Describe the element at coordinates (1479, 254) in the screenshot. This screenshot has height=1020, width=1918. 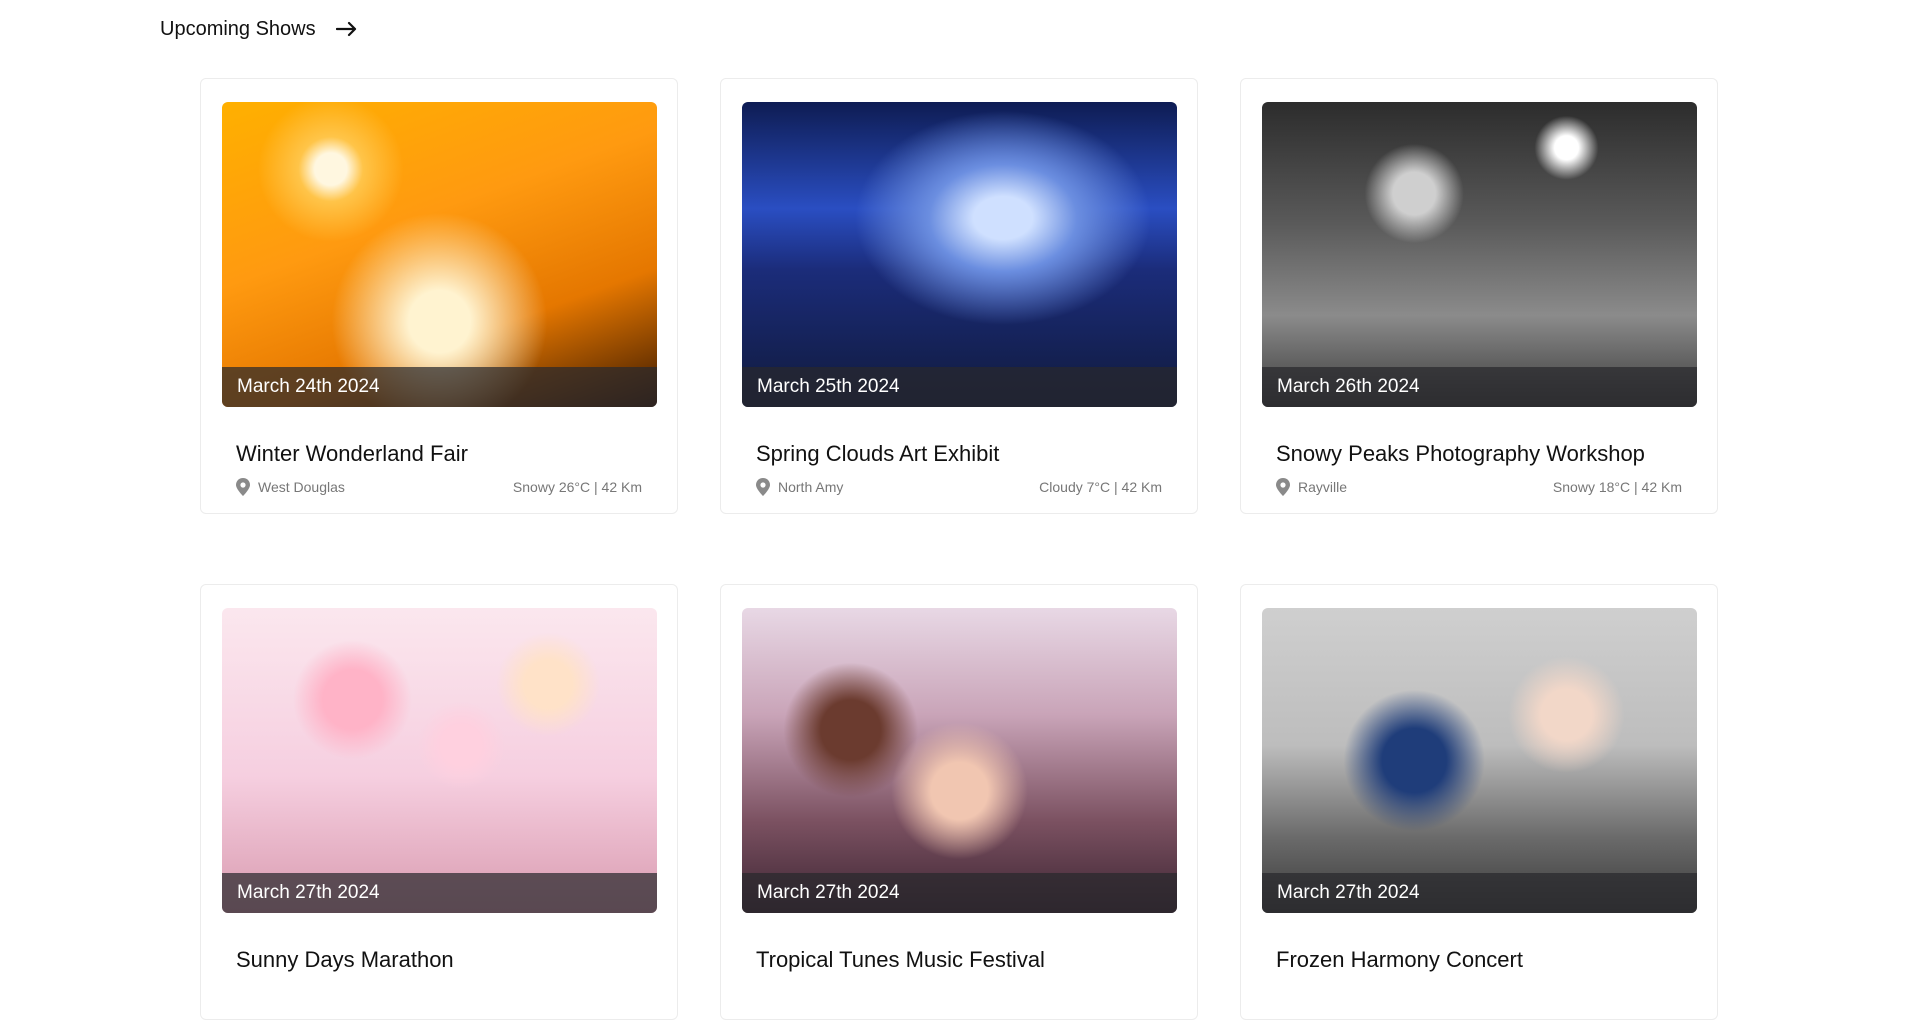
I see `show-image: March 26th 2024` at that location.